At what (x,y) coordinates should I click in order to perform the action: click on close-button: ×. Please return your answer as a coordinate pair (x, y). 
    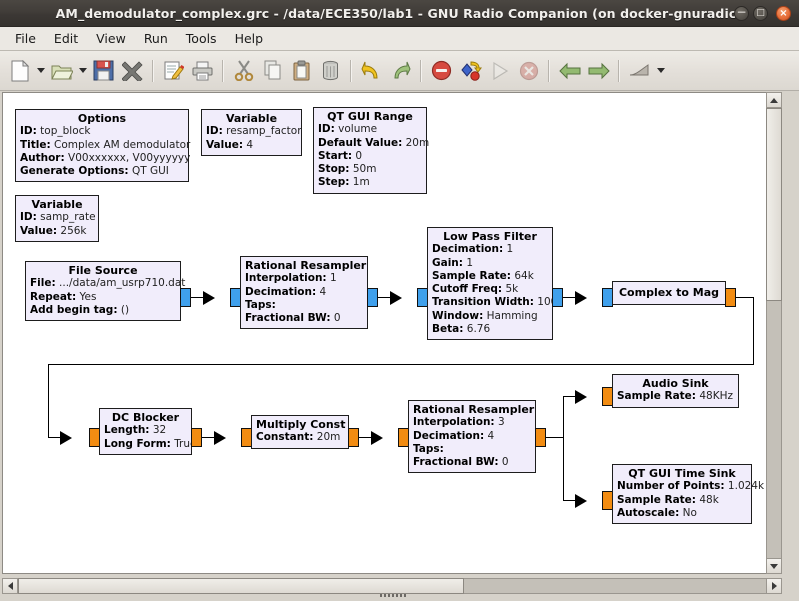
    Looking at the image, I should click on (783, 13).